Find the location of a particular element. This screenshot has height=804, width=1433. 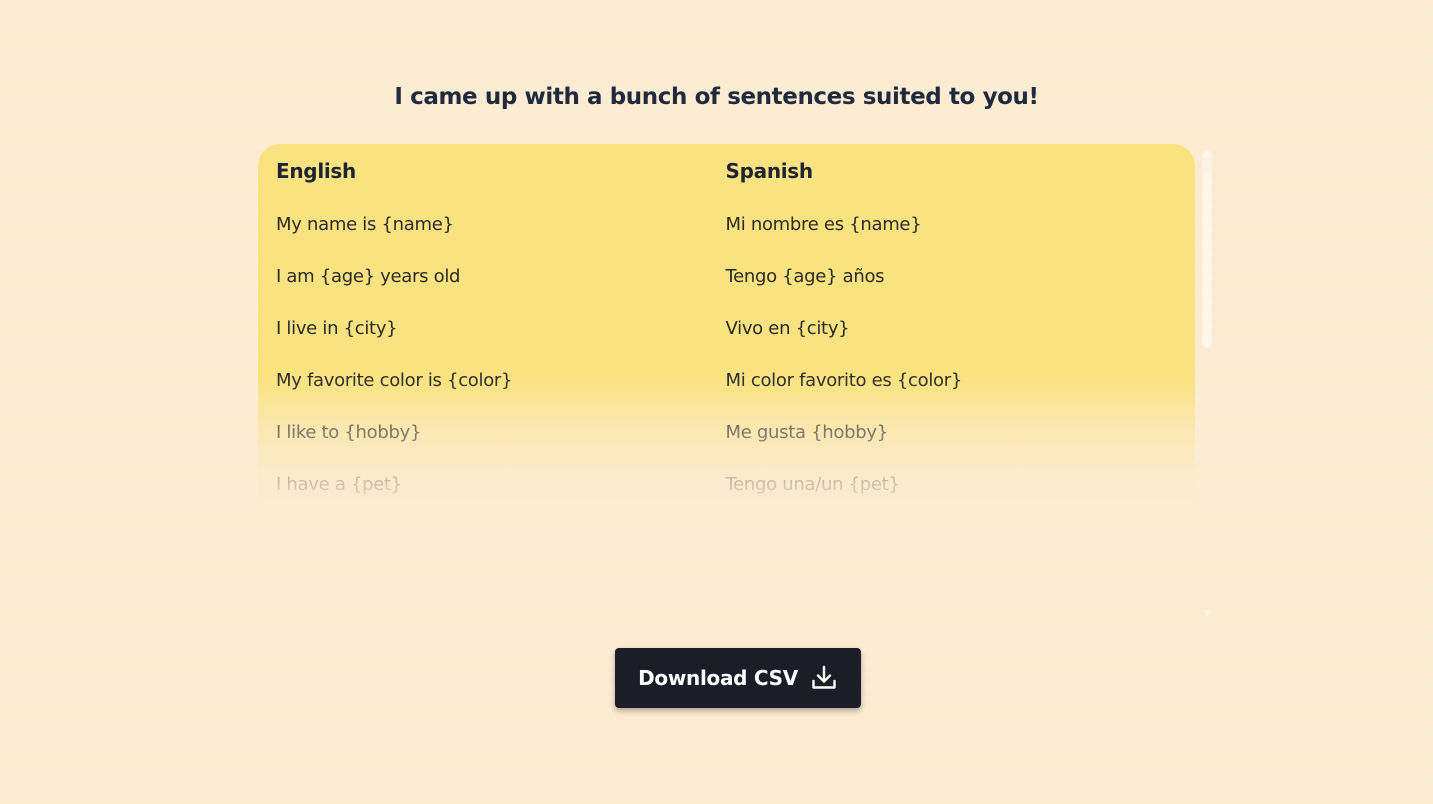

table-row: I like to {hobby} Me gusta {hobby} is located at coordinates (726, 433).